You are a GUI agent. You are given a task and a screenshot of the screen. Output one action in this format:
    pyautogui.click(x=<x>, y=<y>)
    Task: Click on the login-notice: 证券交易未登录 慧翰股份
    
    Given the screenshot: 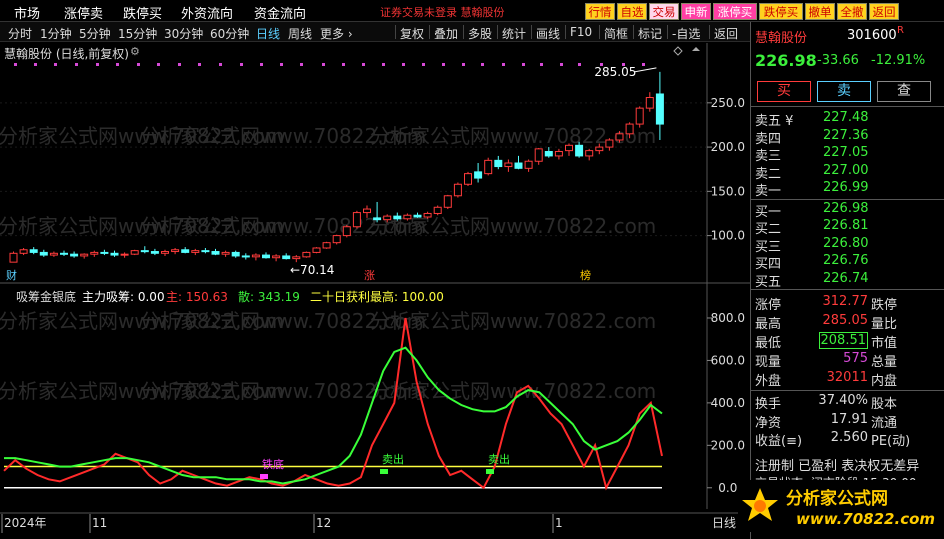 What is the action you would take?
    pyautogui.click(x=442, y=12)
    